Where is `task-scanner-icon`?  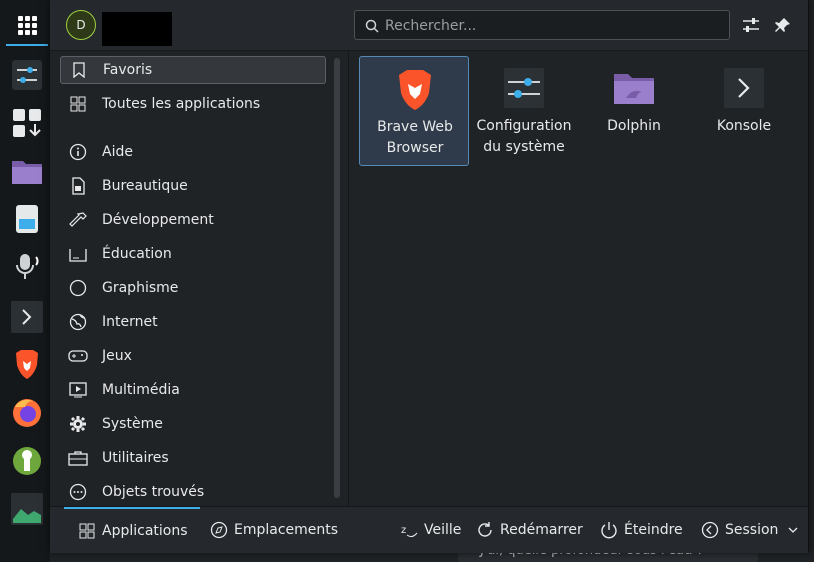 task-scanner-icon is located at coordinates (27, 219).